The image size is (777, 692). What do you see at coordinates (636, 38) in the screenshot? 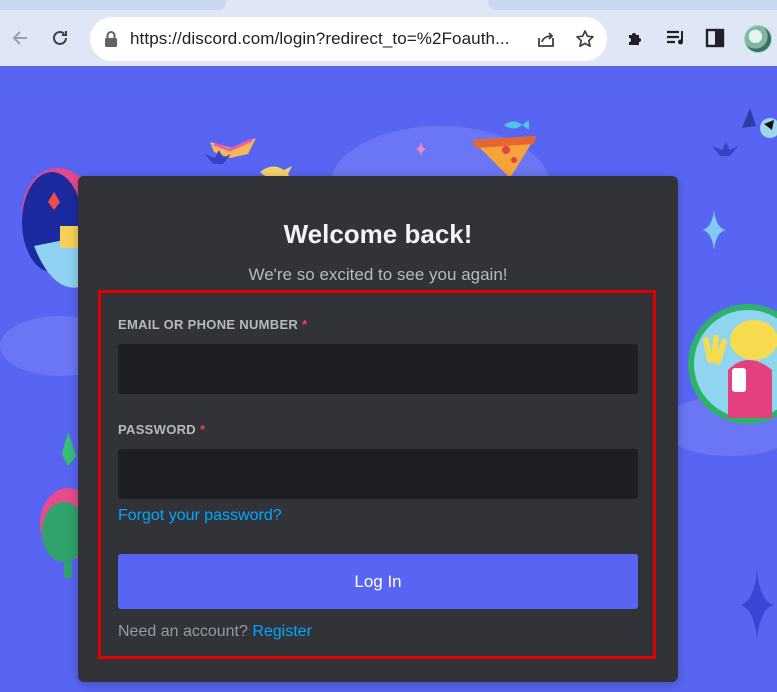
I see `extensions-icon` at bounding box center [636, 38].